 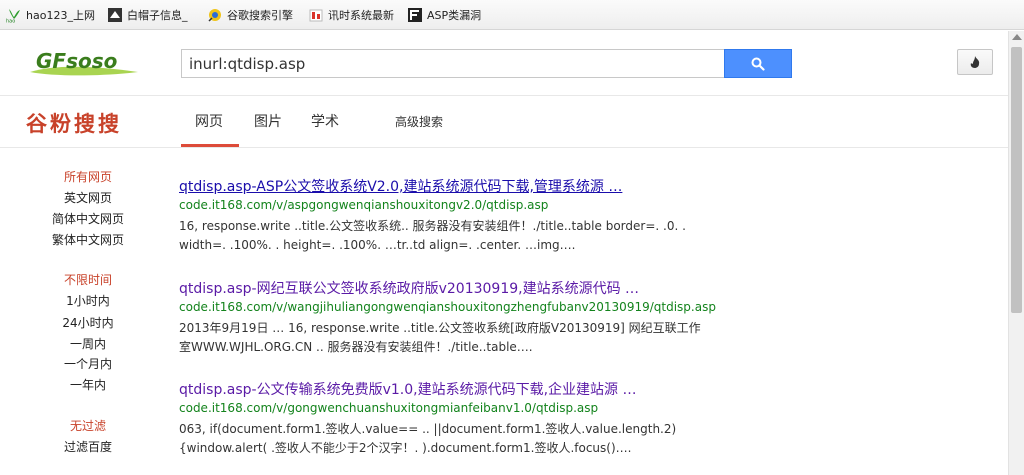 What do you see at coordinates (88, 322) in the screenshot?
I see `filter-24hours: 24小时内` at bounding box center [88, 322].